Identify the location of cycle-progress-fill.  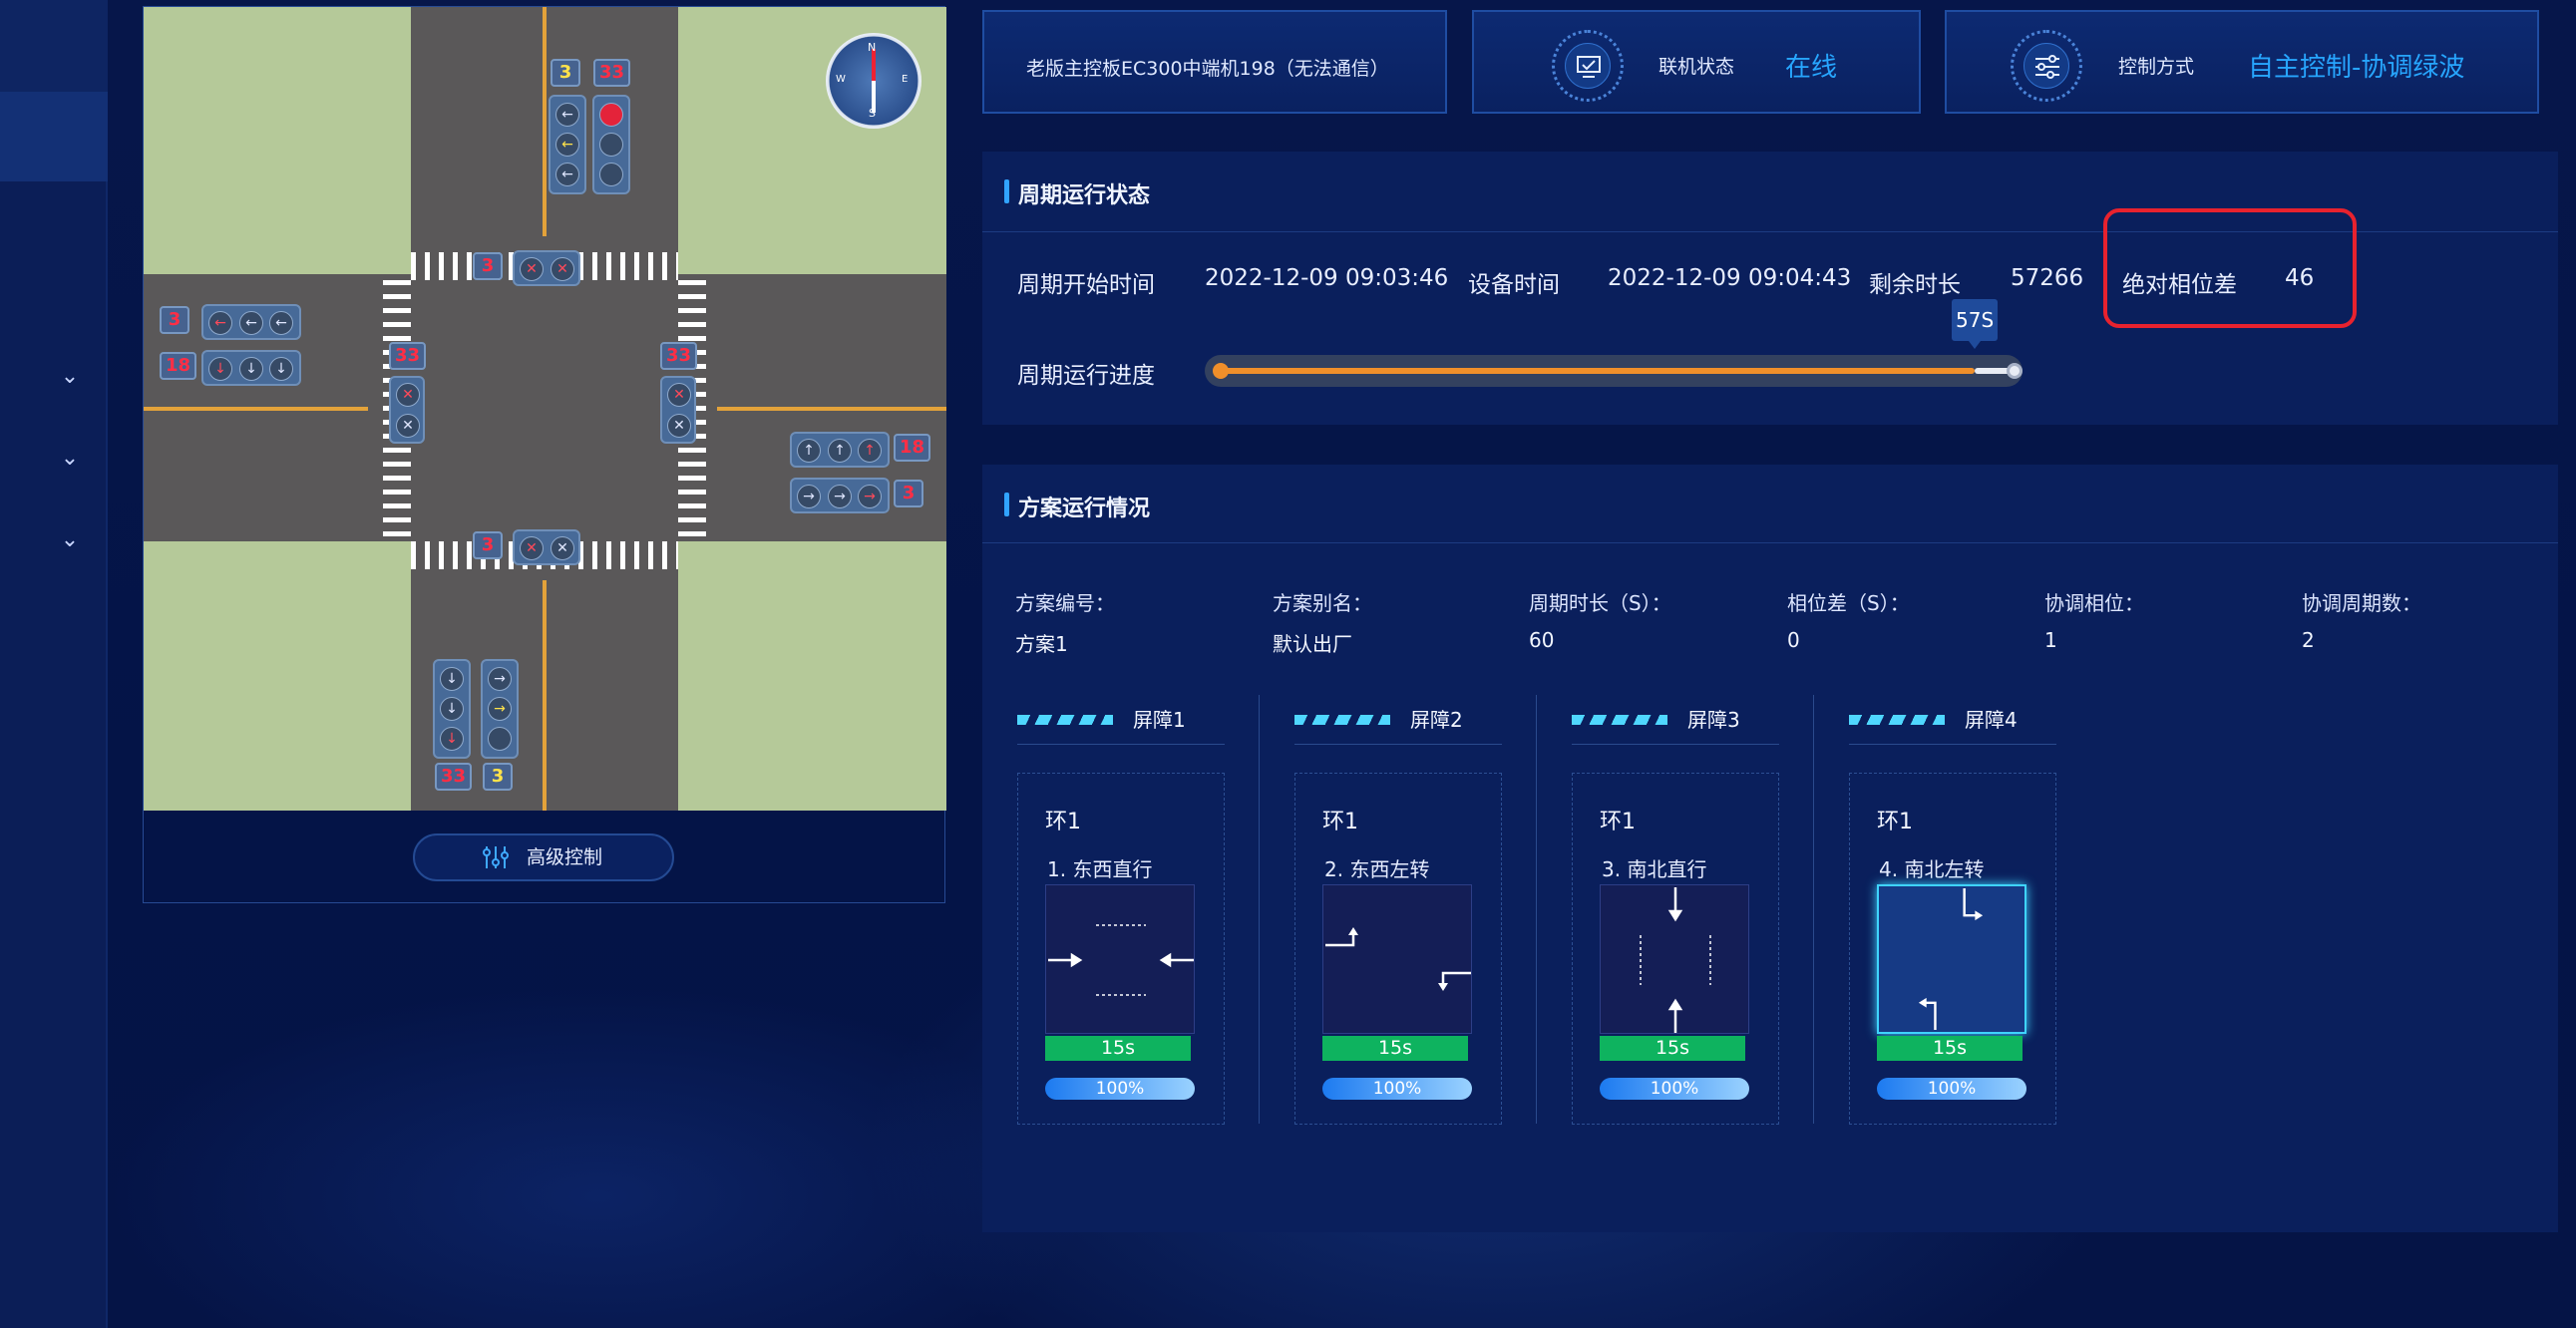
(1597, 371).